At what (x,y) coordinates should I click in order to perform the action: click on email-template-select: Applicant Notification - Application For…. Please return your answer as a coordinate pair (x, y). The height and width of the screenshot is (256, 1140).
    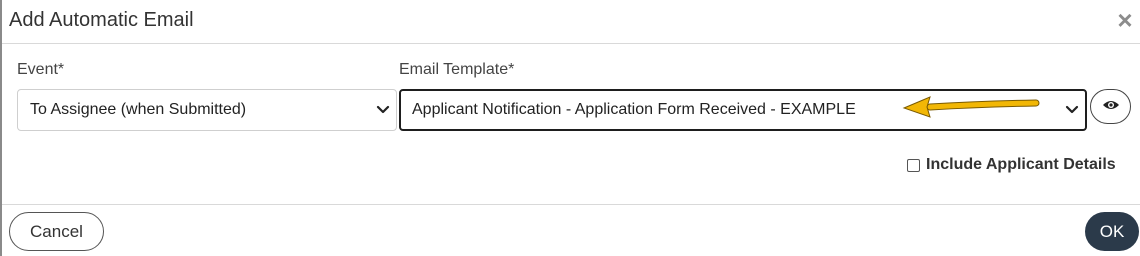
    Looking at the image, I should click on (743, 110).